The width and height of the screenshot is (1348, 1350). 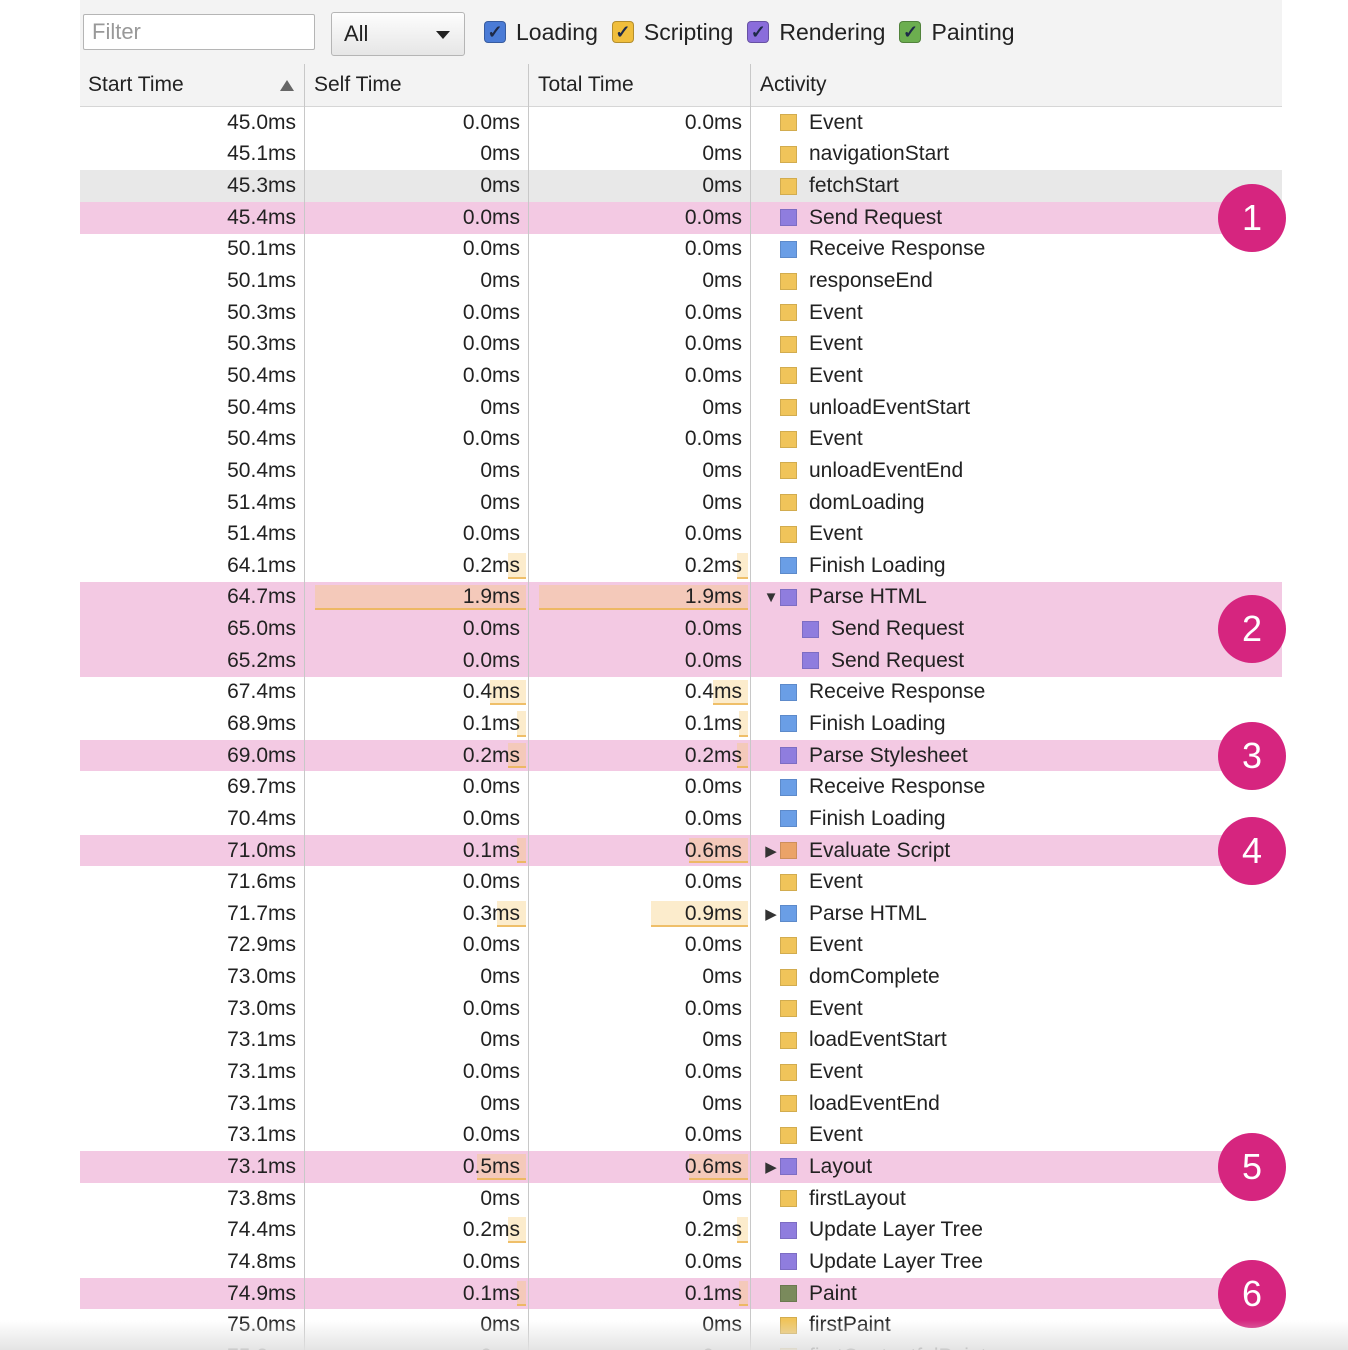 I want to click on table-row: 65.0ms 0.0ms 0.0ms Send Request, so click(x=681, y=629).